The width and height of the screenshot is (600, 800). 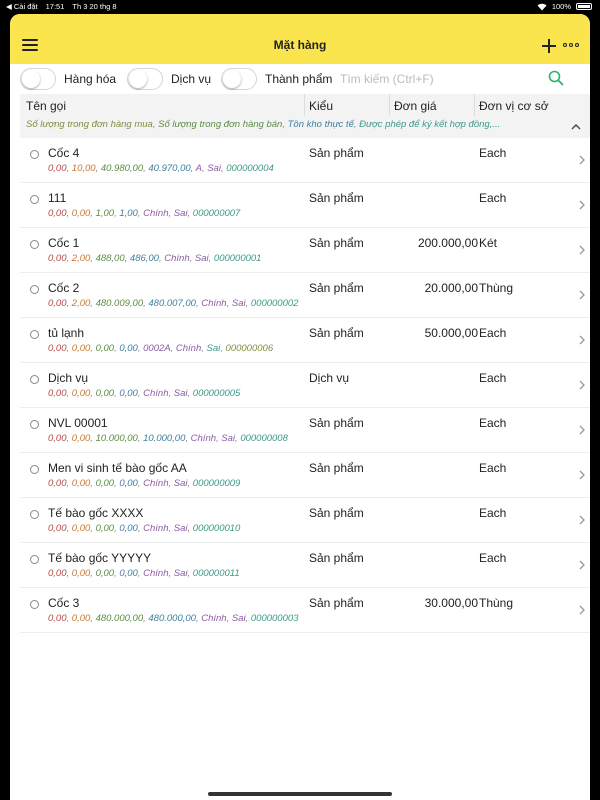 I want to click on wifi-icon, so click(x=542, y=6).